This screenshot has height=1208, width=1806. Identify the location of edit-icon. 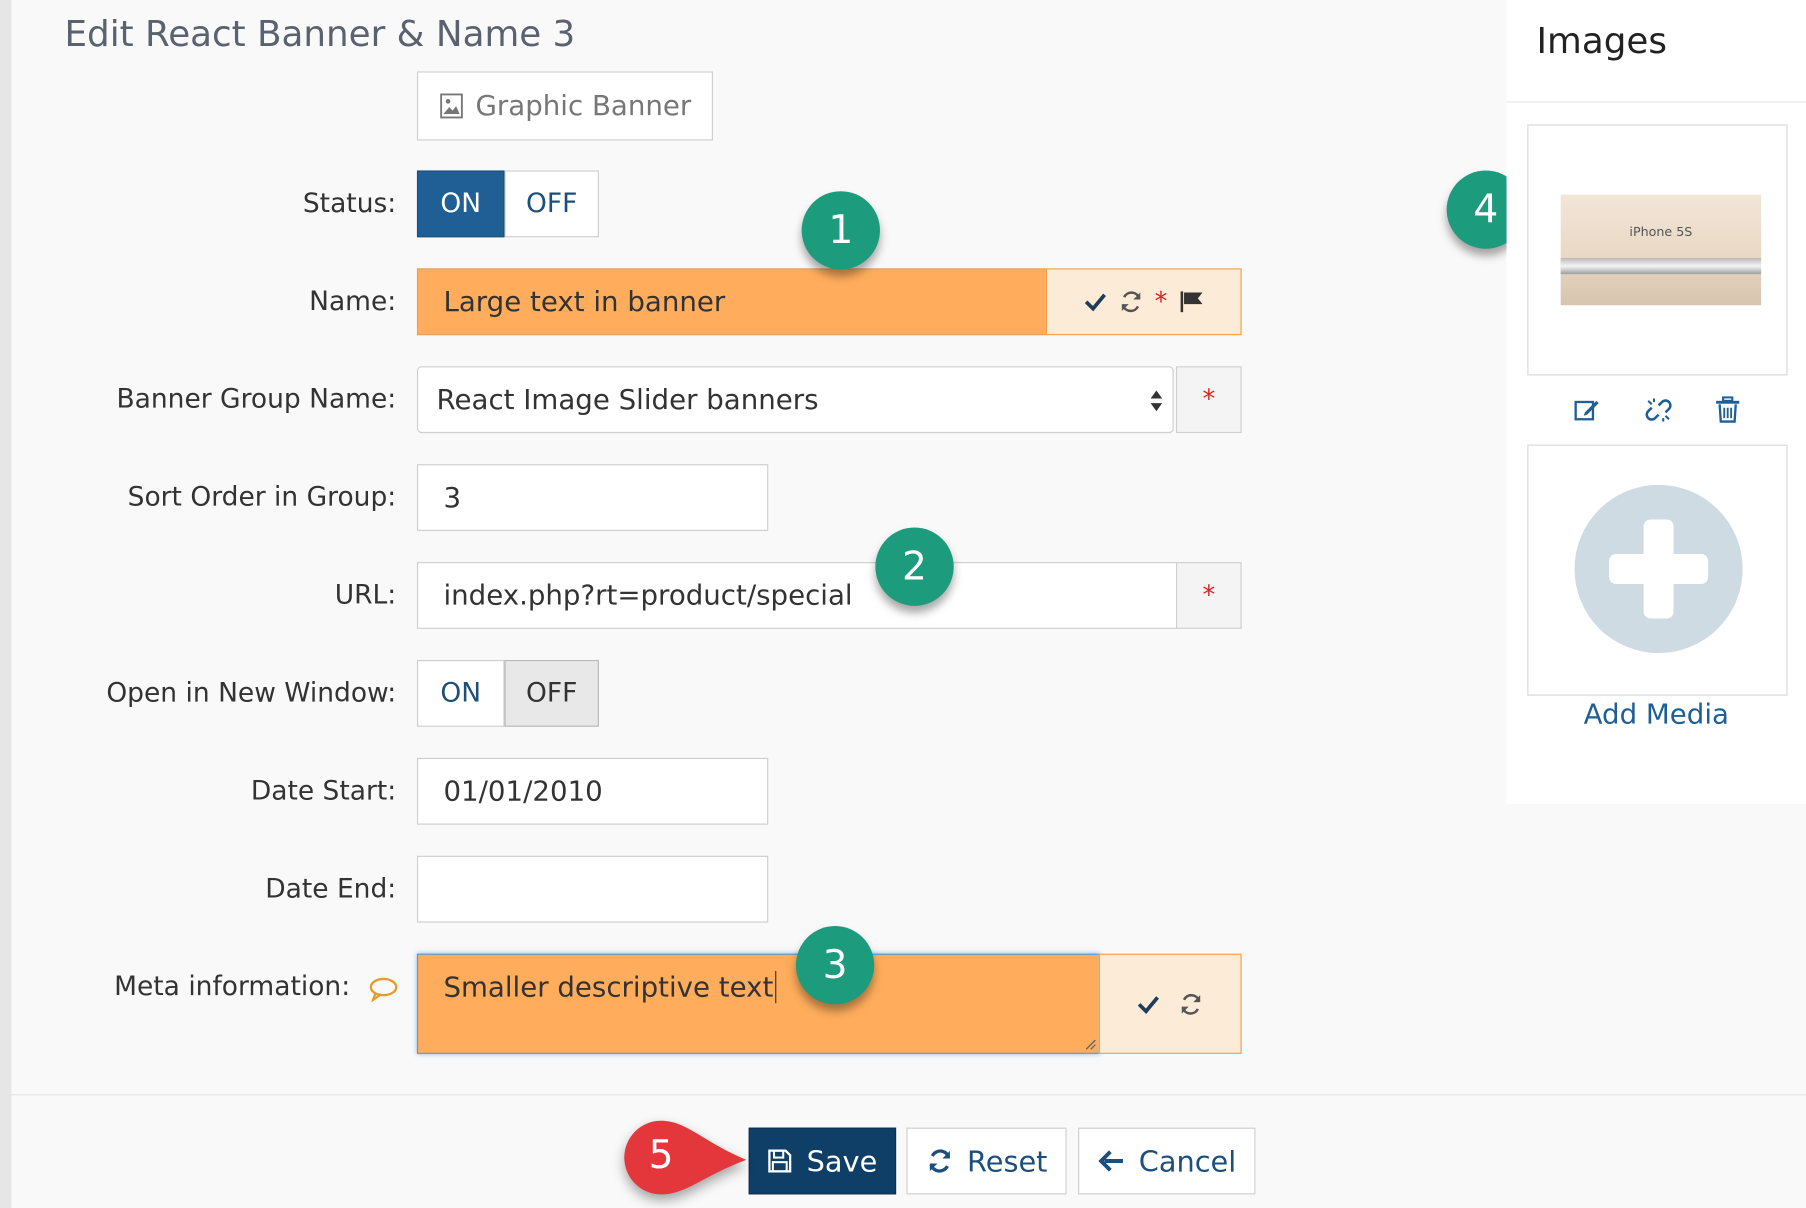
(1587, 410).